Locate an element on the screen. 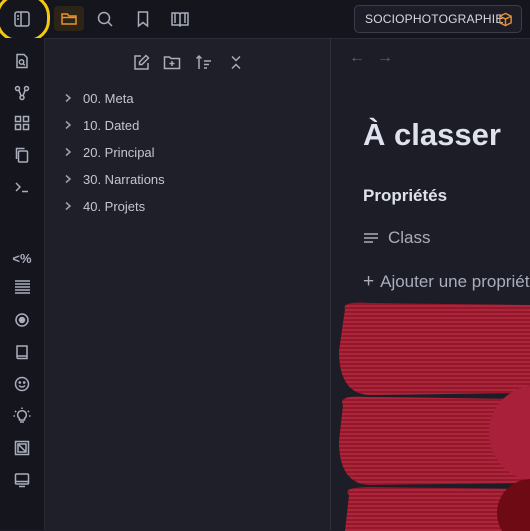 The width and height of the screenshot is (530, 531). sidebar-toggle-button is located at coordinates (22, 19).